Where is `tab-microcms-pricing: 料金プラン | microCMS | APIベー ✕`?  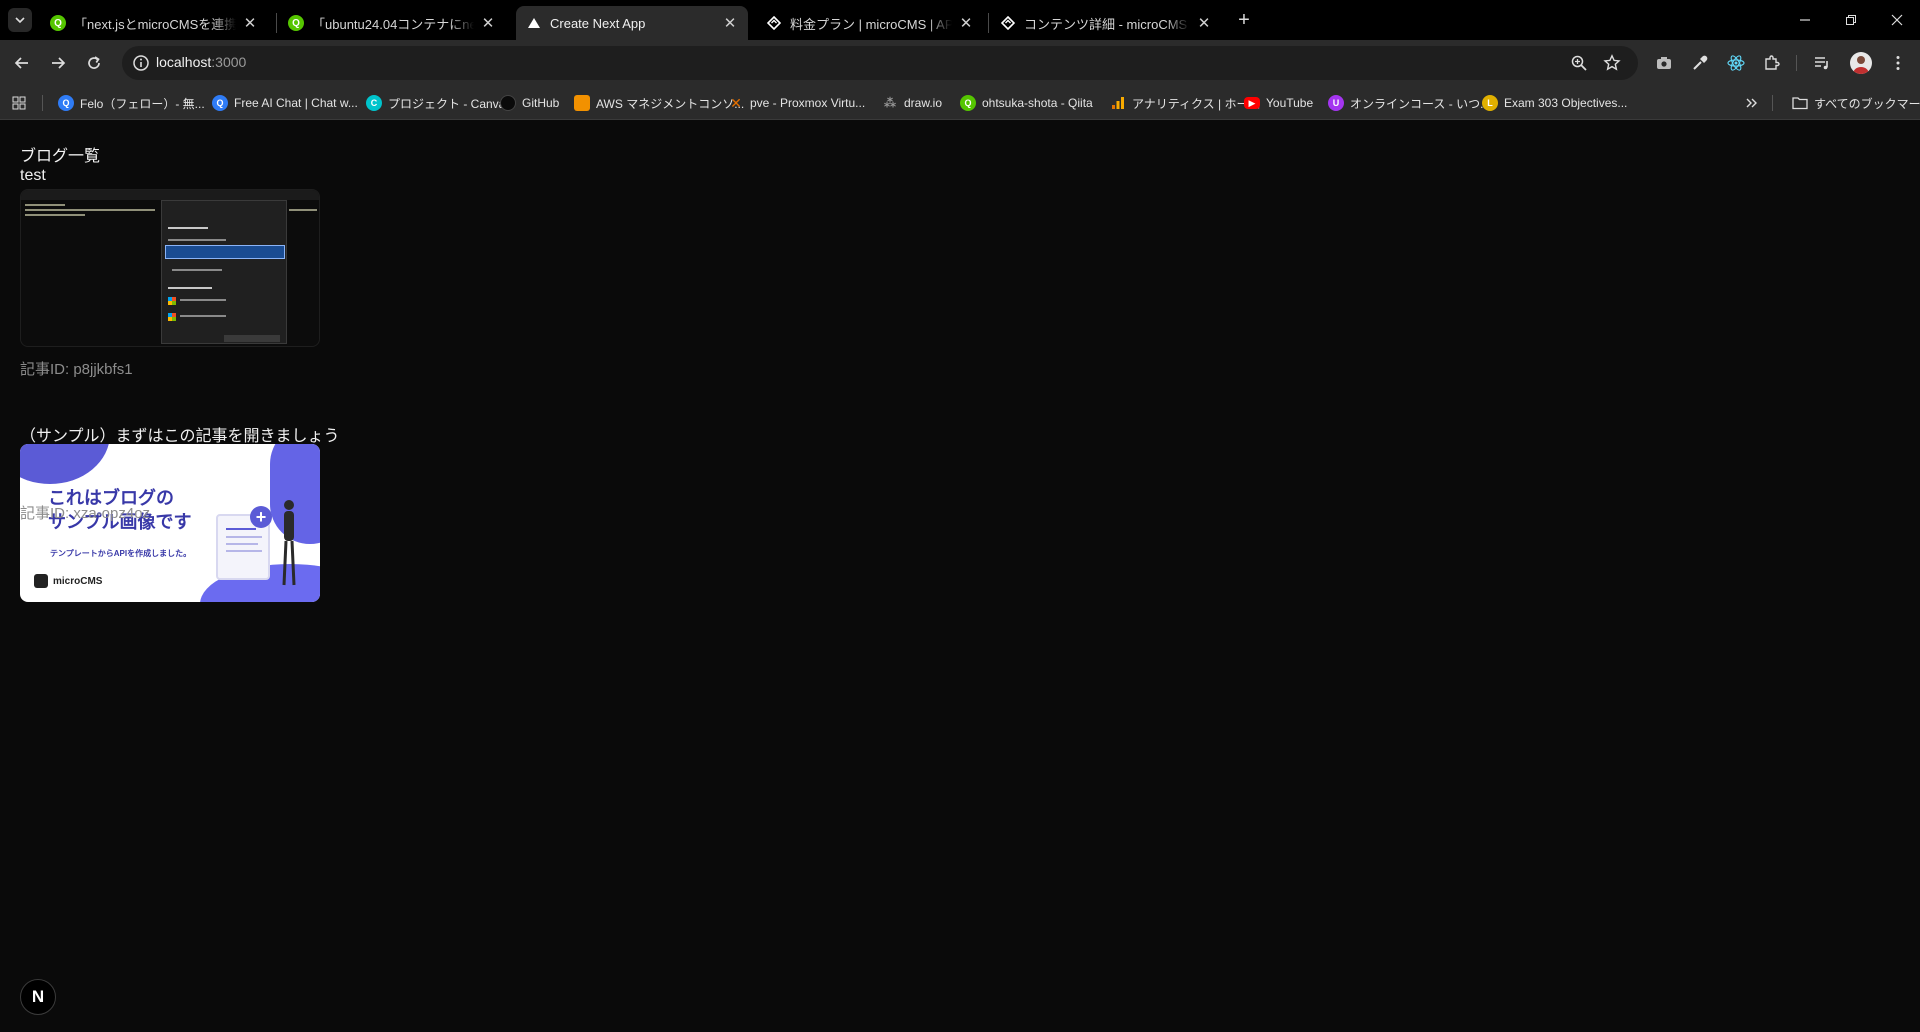 tab-microcms-pricing: 料金プラン | microCMS | APIベー ✕ is located at coordinates (870, 23).